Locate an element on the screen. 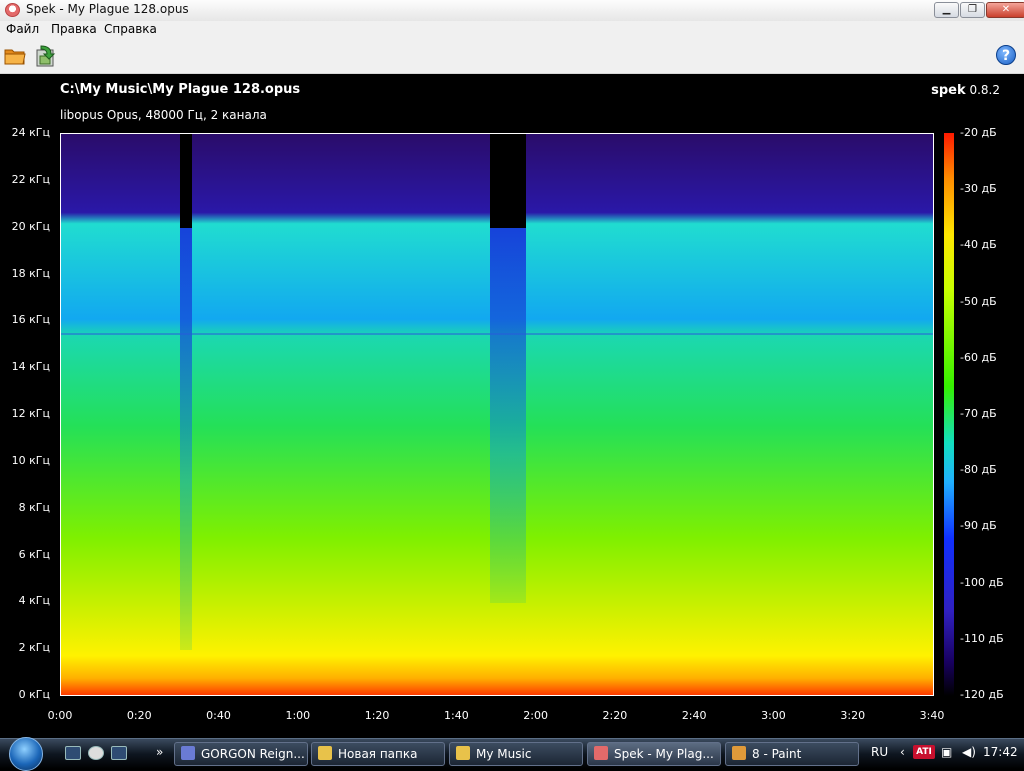 This screenshot has height=771, width=1024. x-tick-label: 1:40 is located at coordinates (456, 715).